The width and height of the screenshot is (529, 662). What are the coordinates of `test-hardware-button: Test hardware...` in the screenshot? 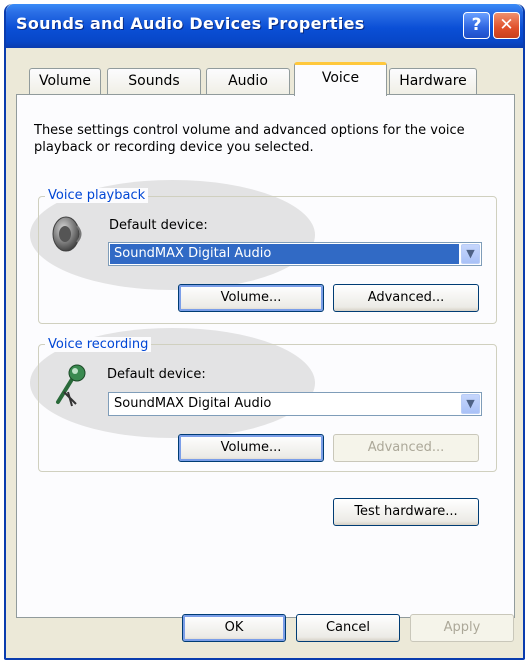 It's located at (406, 512).